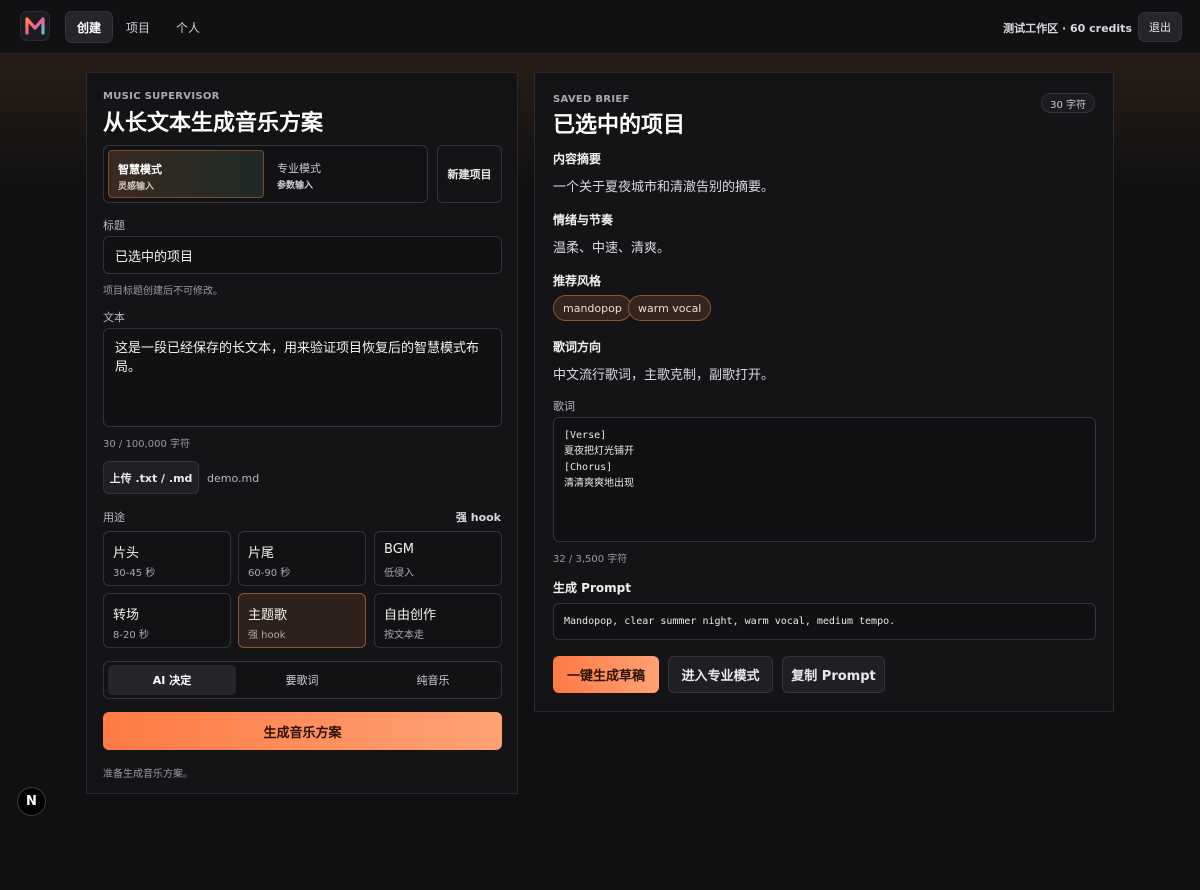 The image size is (1200, 890). I want to click on upload-filename: demo.md, so click(233, 478).